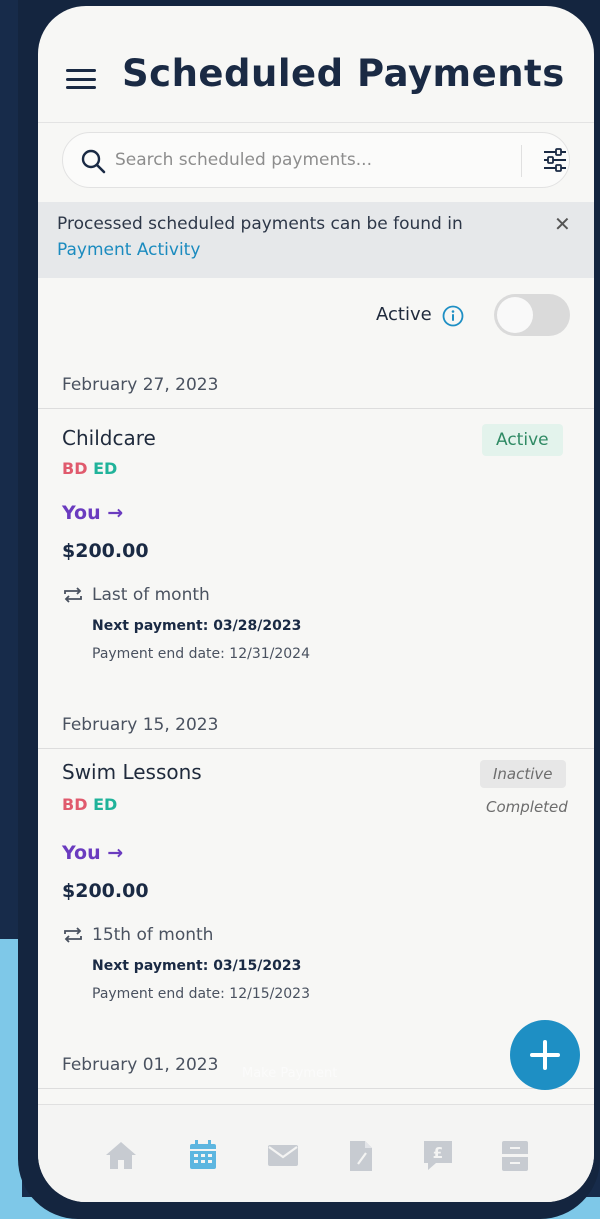  I want to click on recurrence-row: Last of month, so click(136, 595).